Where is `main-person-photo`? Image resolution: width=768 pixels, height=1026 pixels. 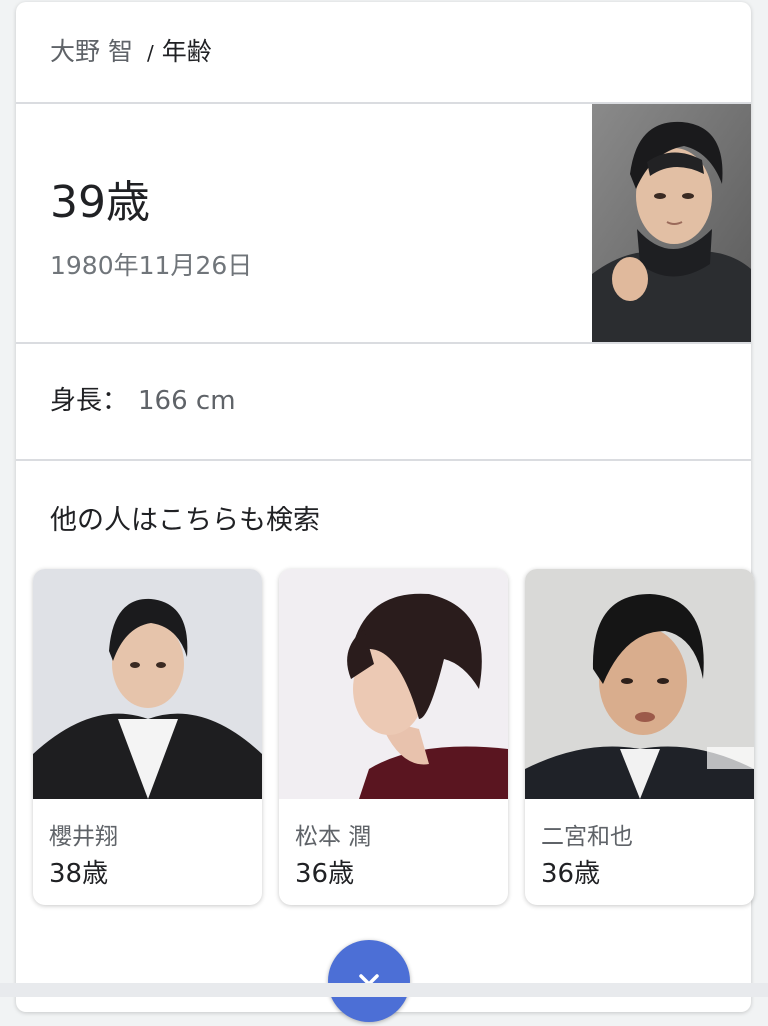 main-person-photo is located at coordinates (671, 223).